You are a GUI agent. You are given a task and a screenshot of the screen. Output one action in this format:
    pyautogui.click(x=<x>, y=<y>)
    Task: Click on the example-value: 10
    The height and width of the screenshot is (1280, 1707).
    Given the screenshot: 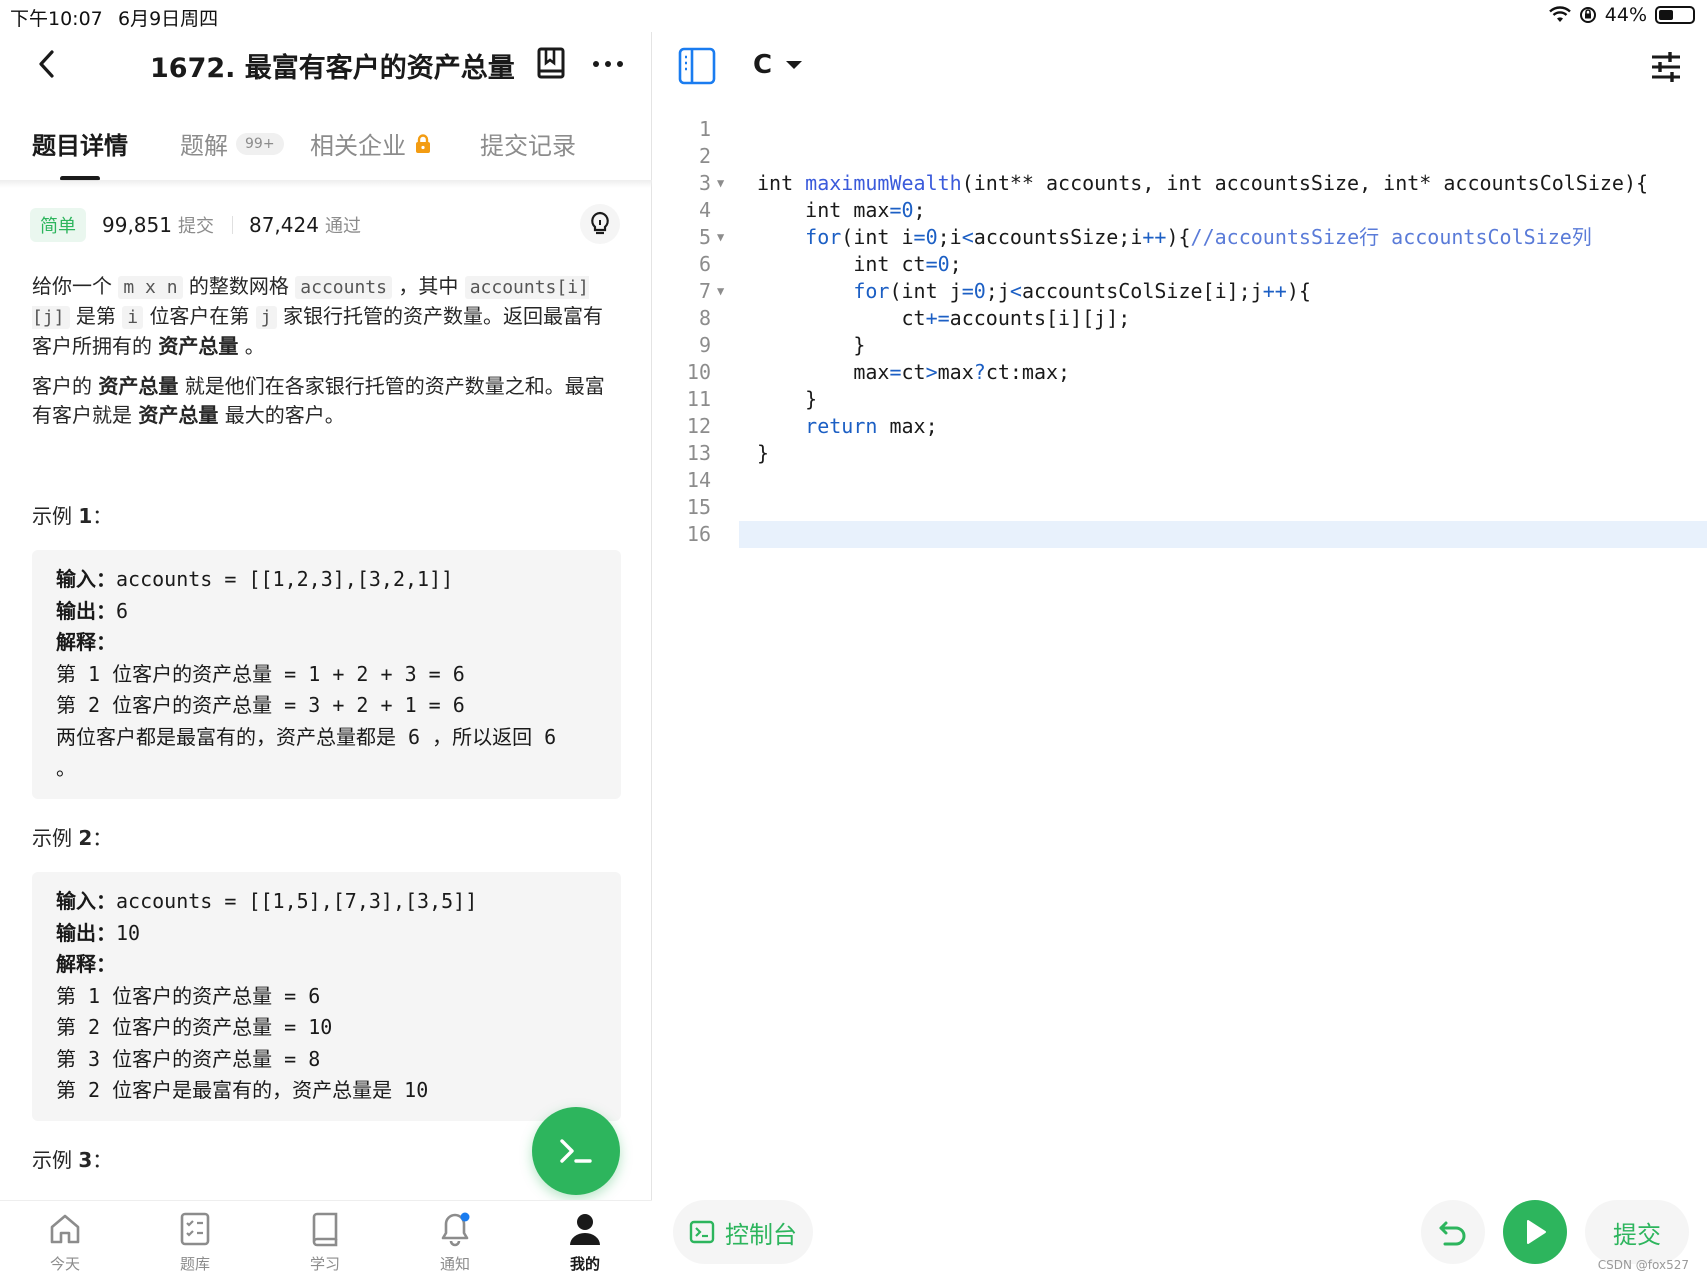 What is the action you would take?
    pyautogui.click(x=128, y=932)
    